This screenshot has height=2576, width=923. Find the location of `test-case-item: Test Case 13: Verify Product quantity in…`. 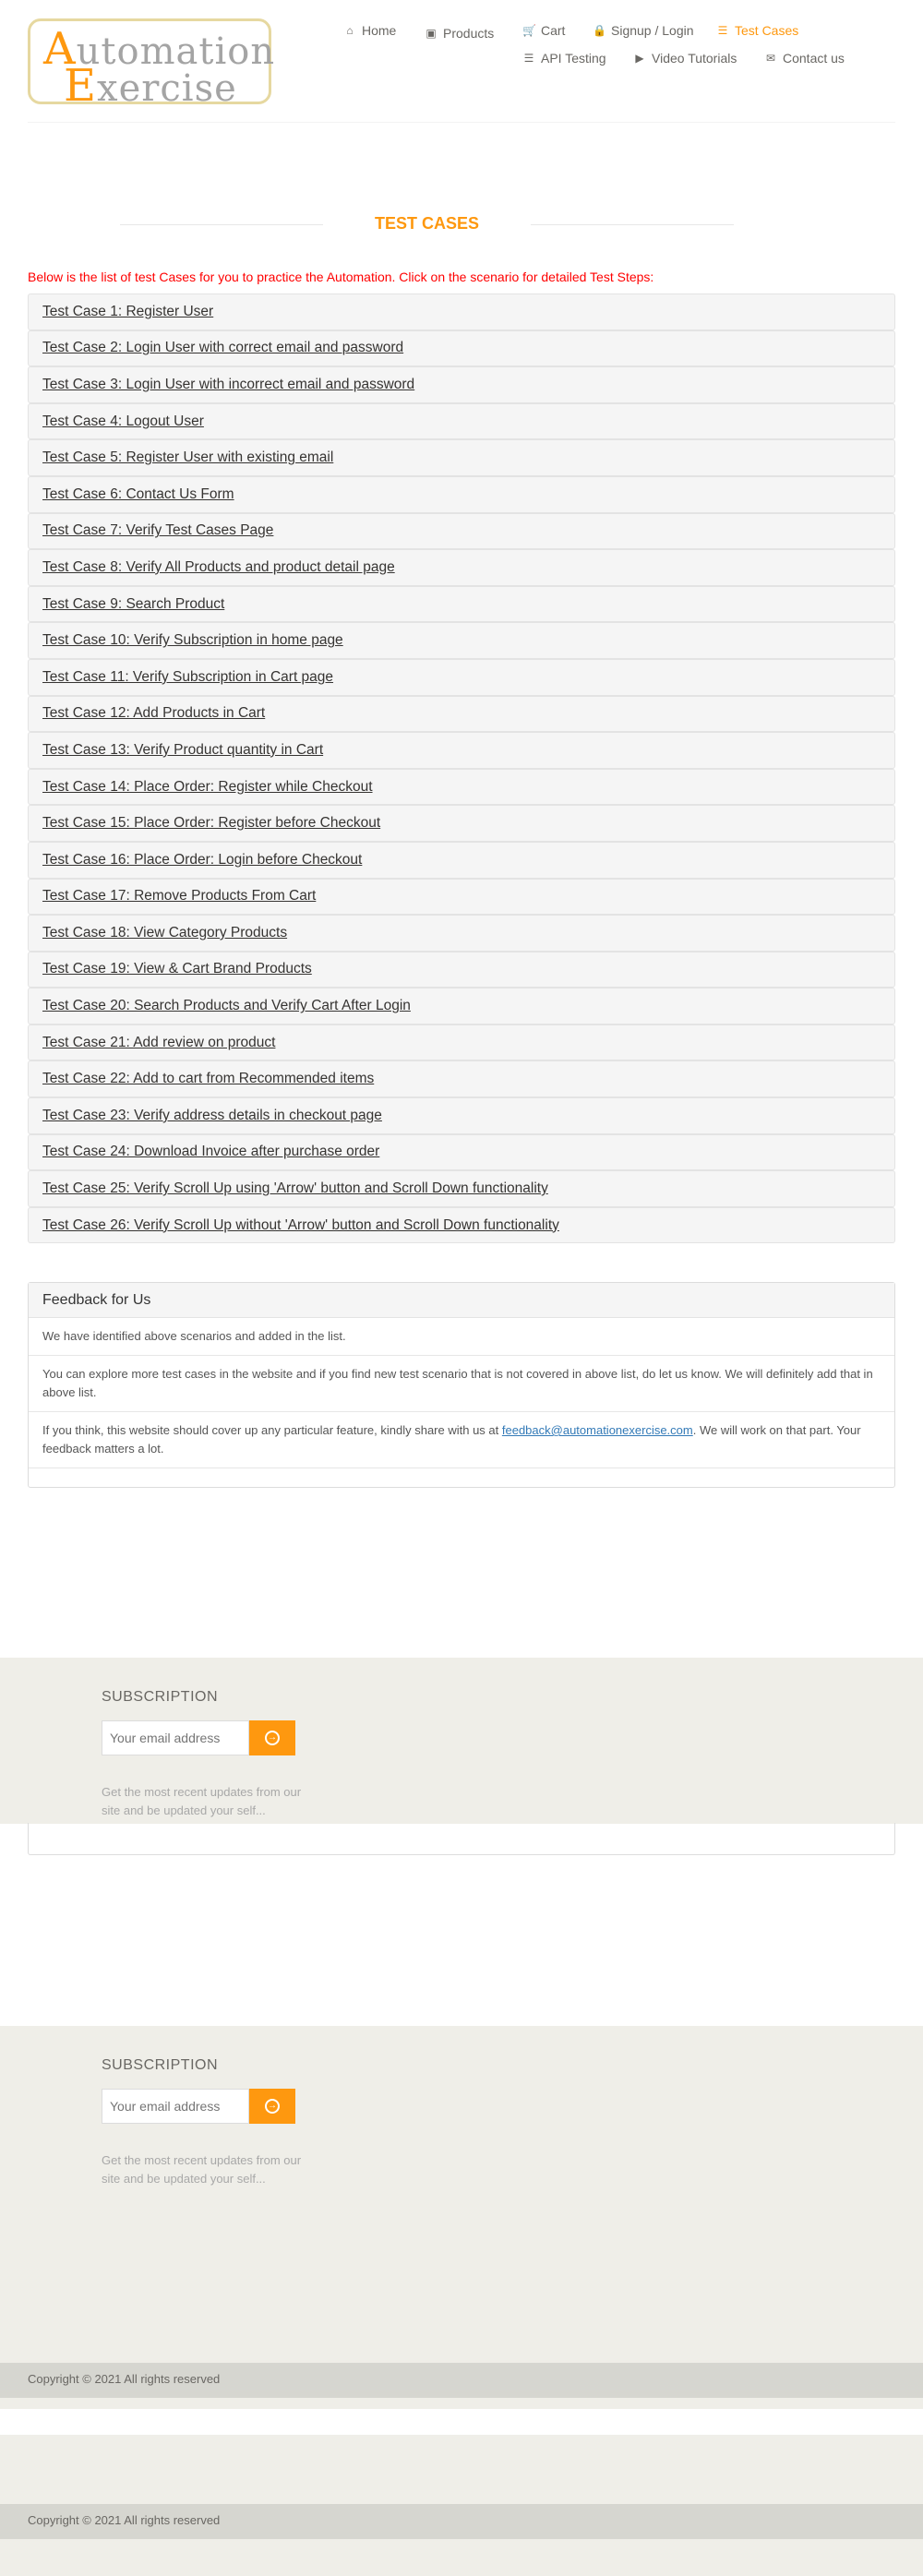

test-case-item: Test Case 13: Verify Product quantity in… is located at coordinates (461, 751).